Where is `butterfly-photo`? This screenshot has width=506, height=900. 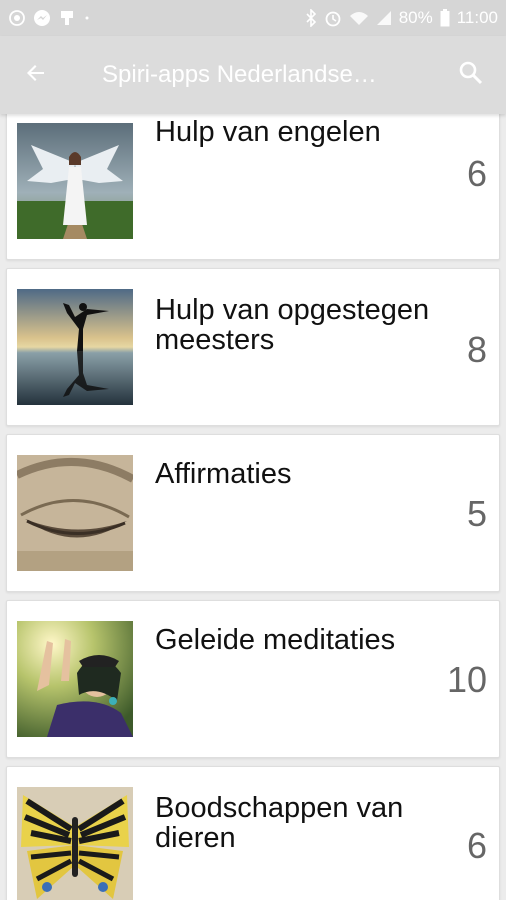 butterfly-photo is located at coordinates (75, 843).